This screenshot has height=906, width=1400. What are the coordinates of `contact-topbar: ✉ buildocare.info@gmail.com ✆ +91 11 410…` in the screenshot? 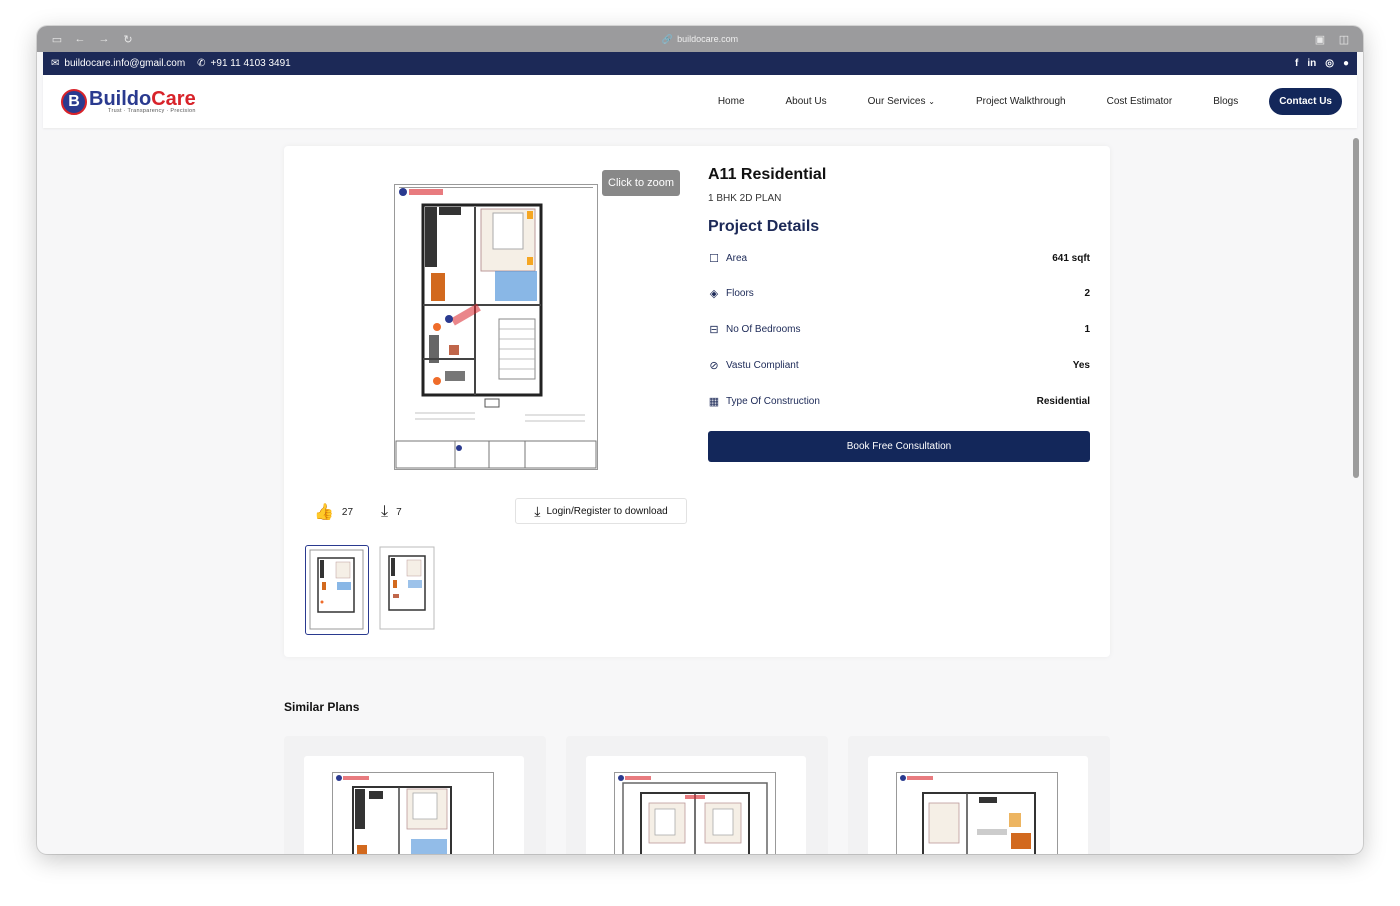 It's located at (700, 63).